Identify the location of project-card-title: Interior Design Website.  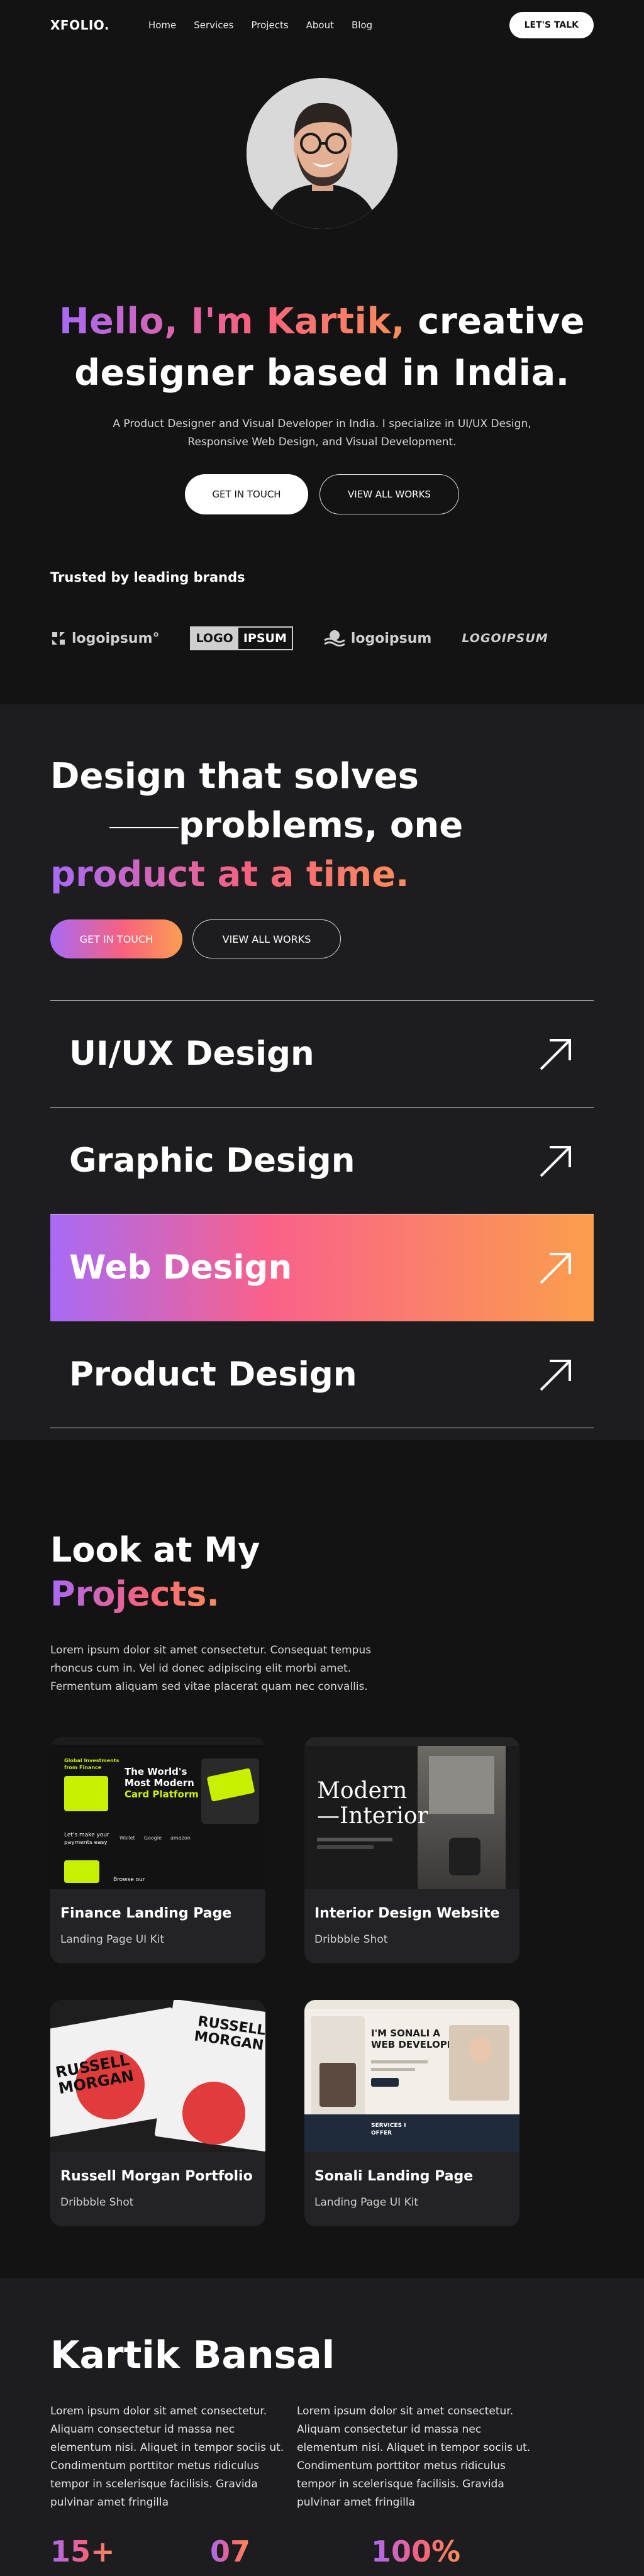
(407, 1913).